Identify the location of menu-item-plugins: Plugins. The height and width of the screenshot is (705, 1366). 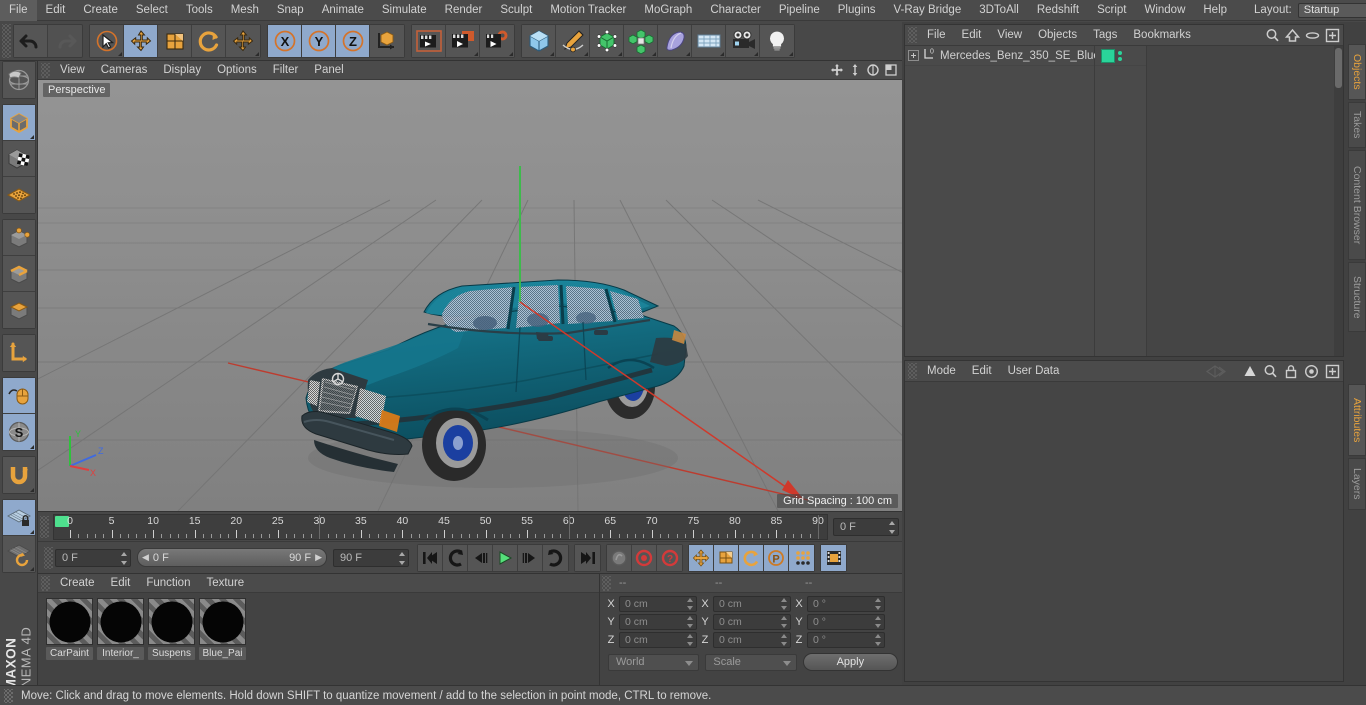
(857, 10).